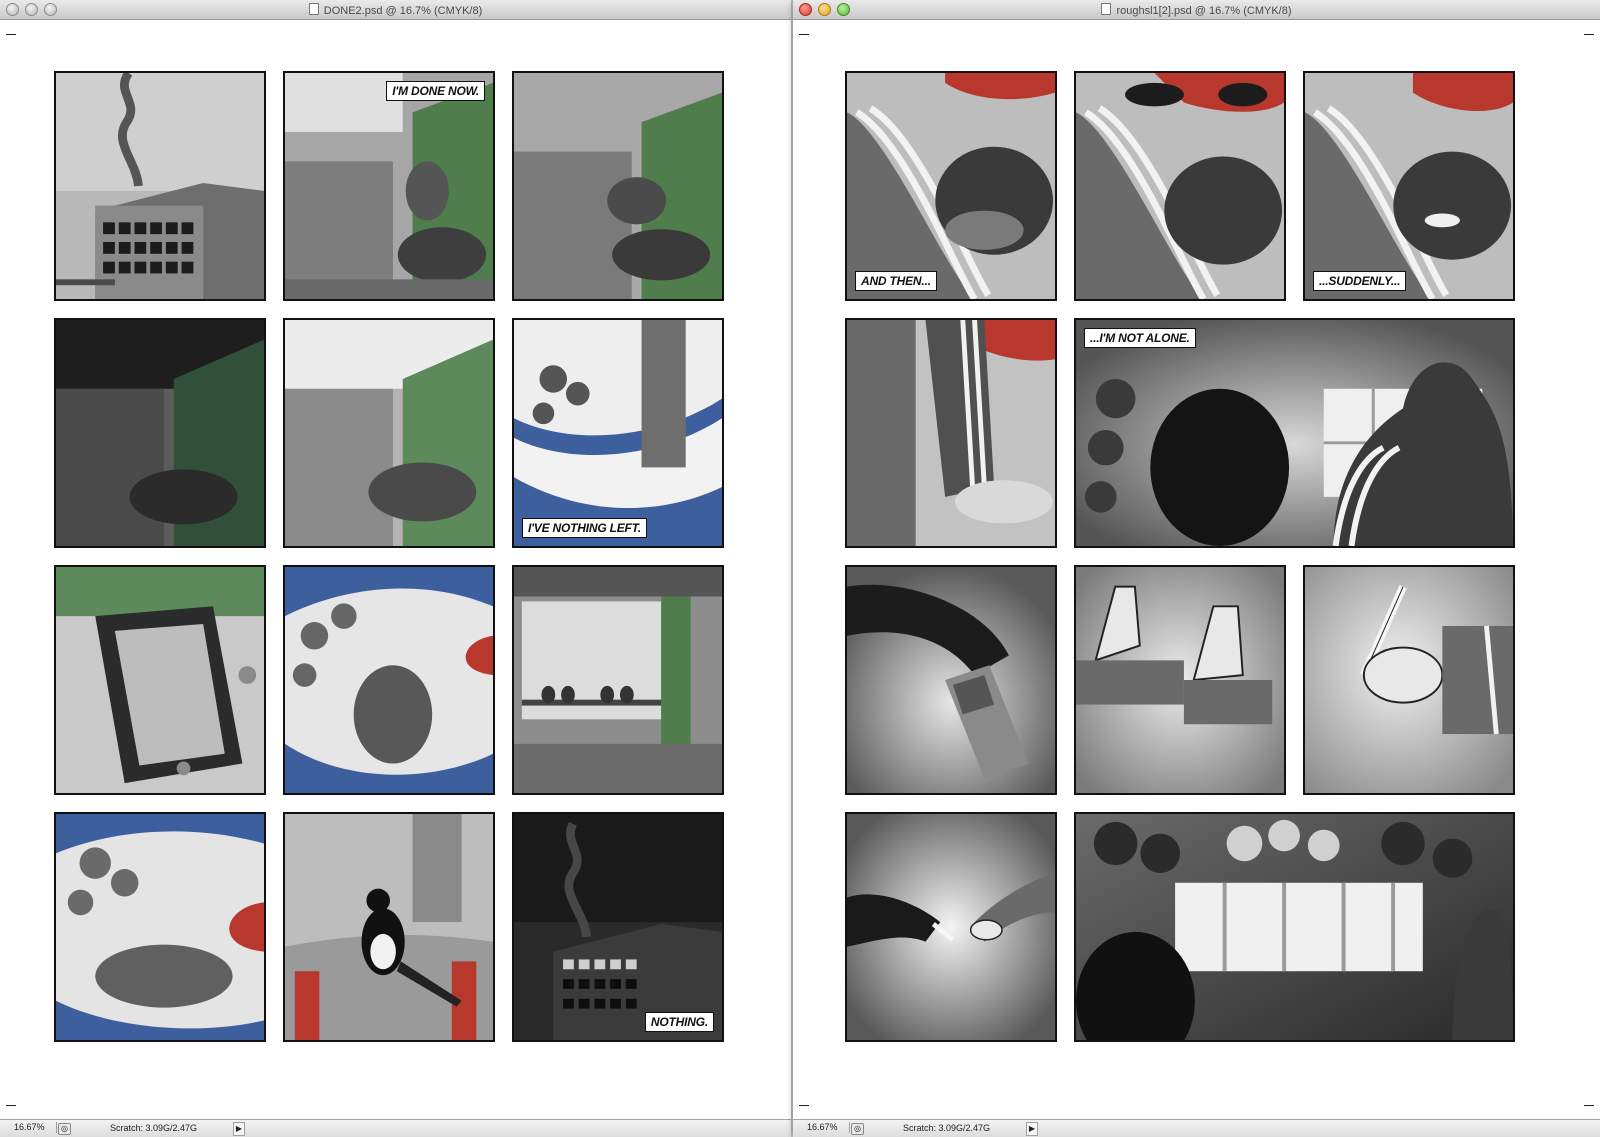 The width and height of the screenshot is (1600, 1137). I want to click on window-title: roughsl1[2].psd @ 16.7% (CMYK/8), so click(1196, 10).